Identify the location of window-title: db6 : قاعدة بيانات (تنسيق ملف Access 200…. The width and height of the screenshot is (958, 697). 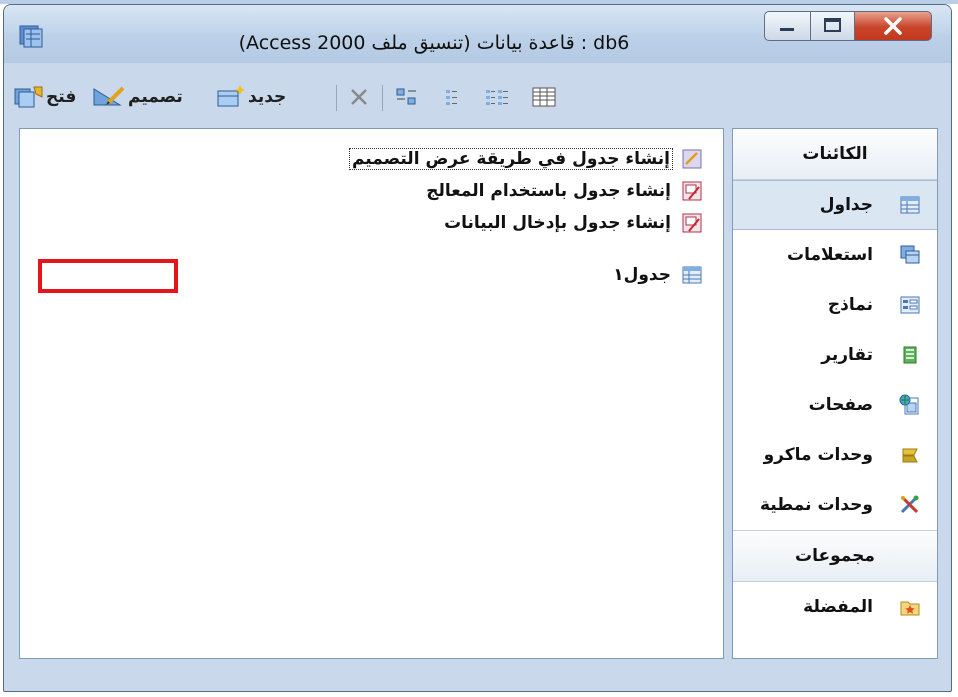
(434, 43).